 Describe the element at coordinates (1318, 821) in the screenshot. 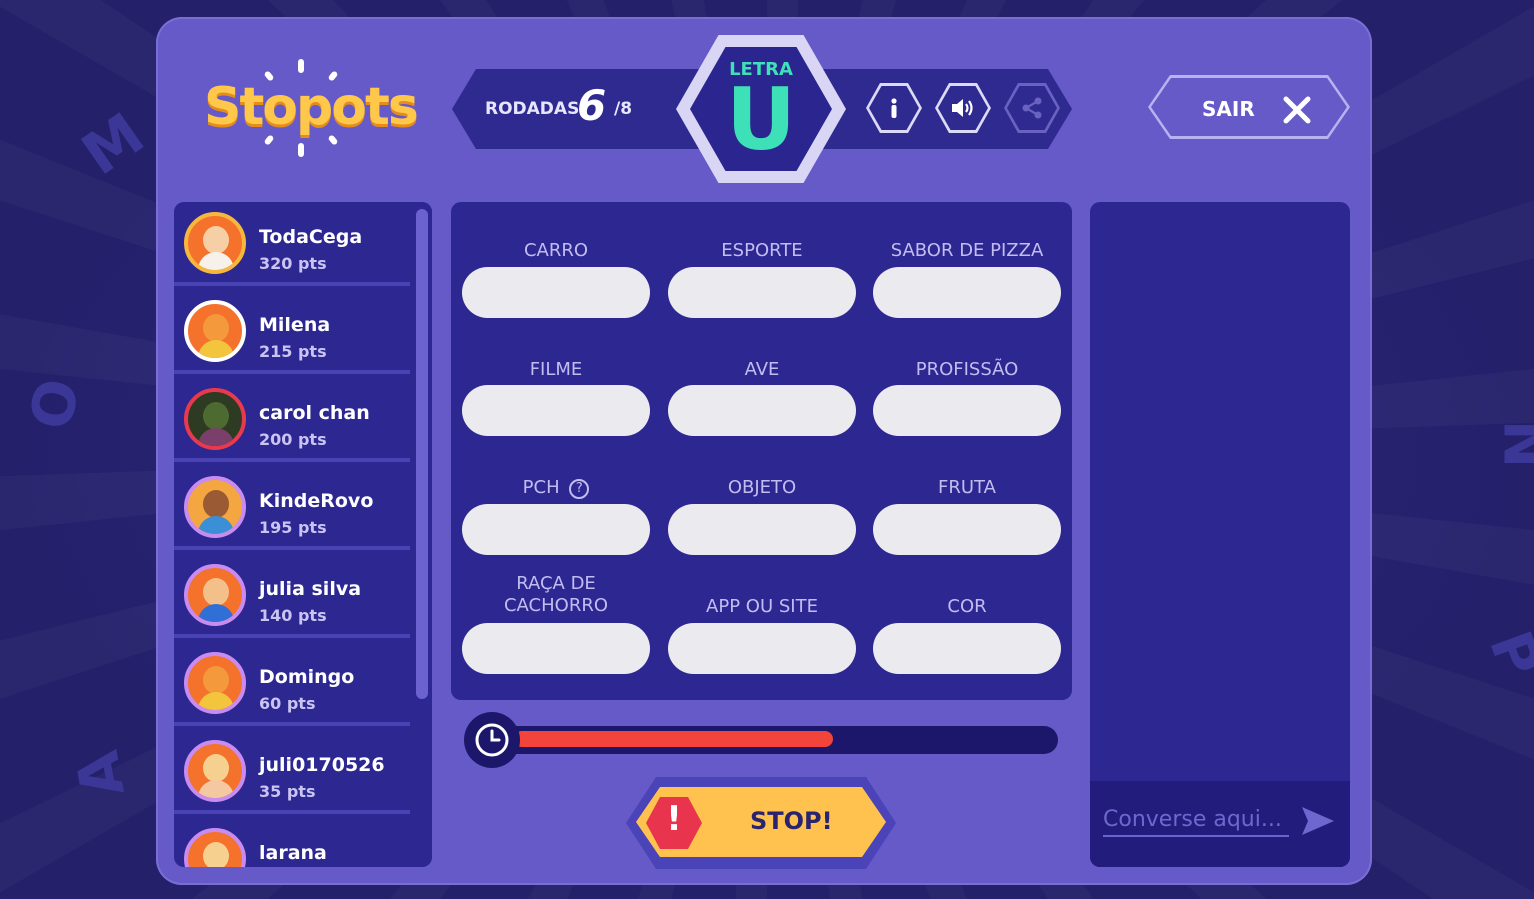

I see `send-icon` at that location.